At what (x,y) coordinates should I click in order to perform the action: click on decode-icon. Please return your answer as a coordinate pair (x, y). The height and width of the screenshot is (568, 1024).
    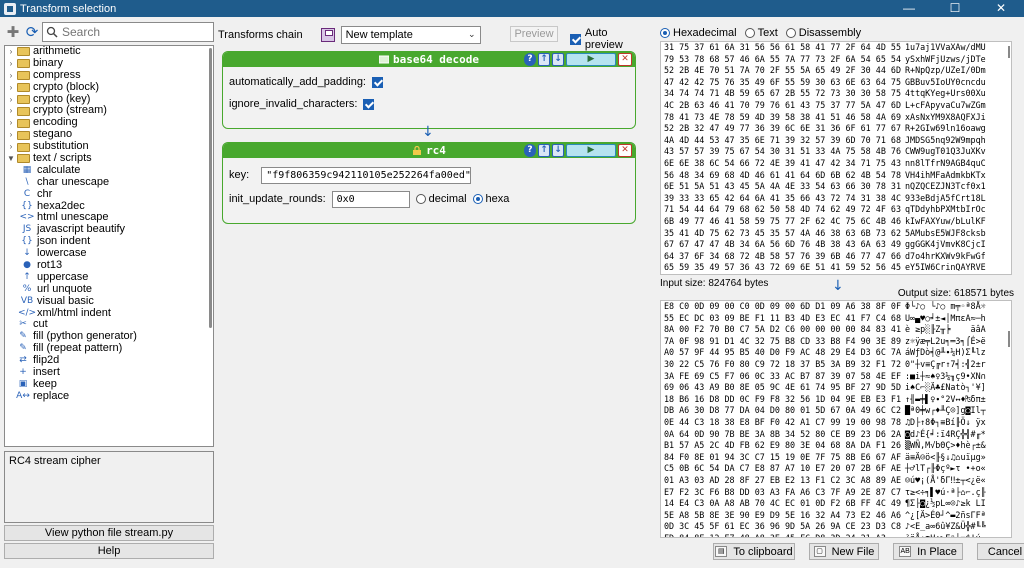
    Looking at the image, I should click on (383, 59).